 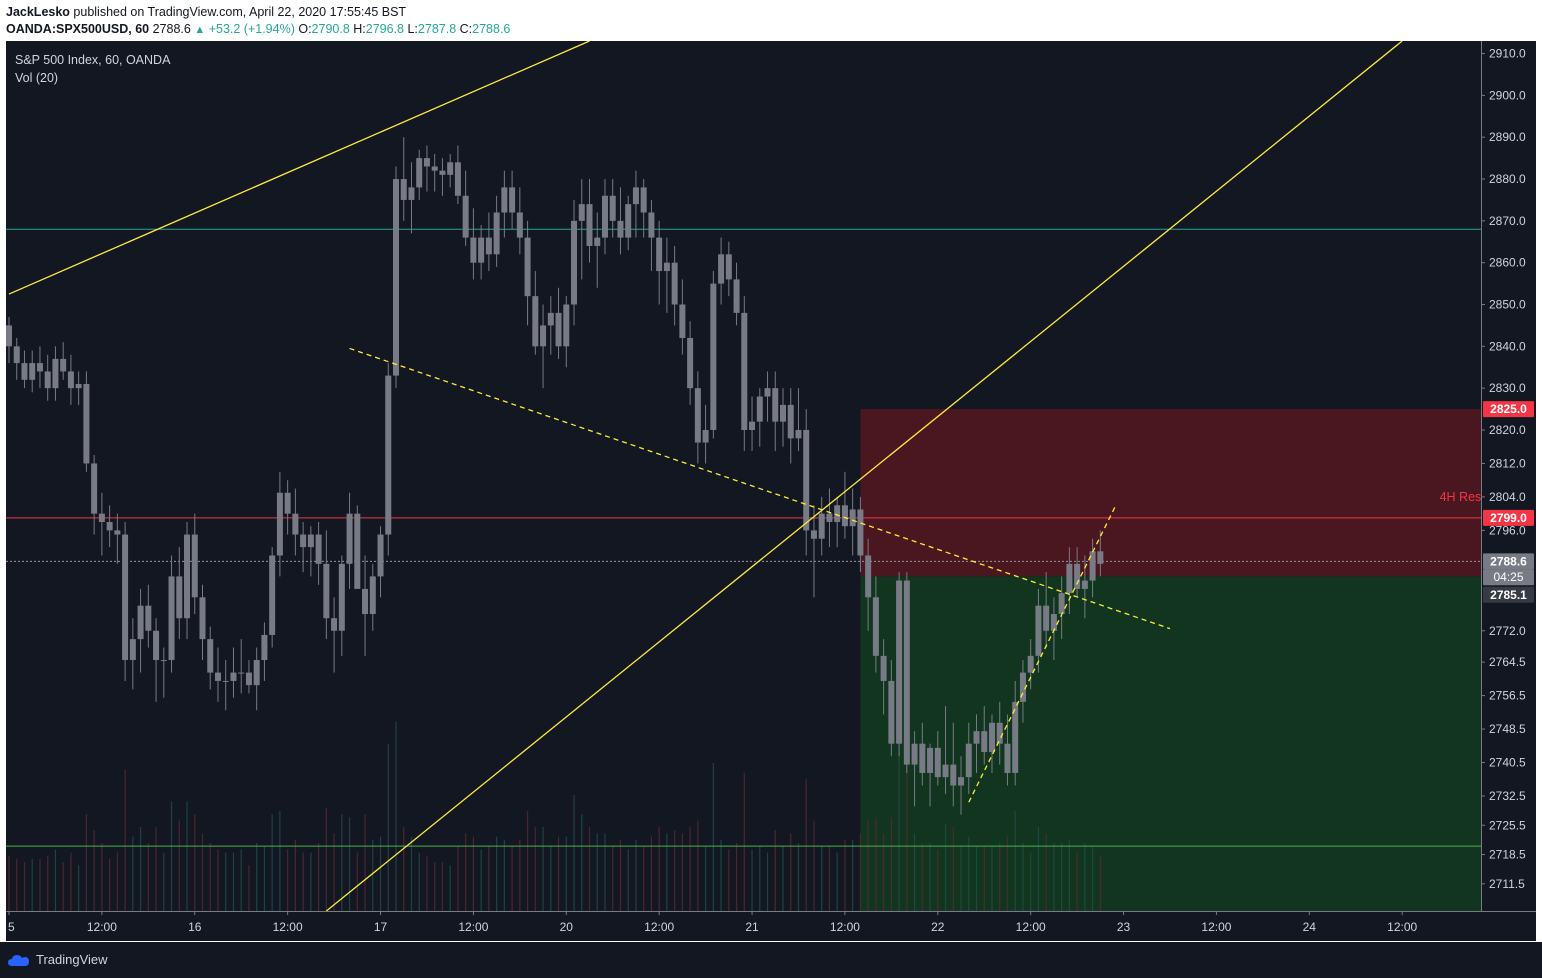 I want to click on author-name: JackLesko, so click(x=38, y=12).